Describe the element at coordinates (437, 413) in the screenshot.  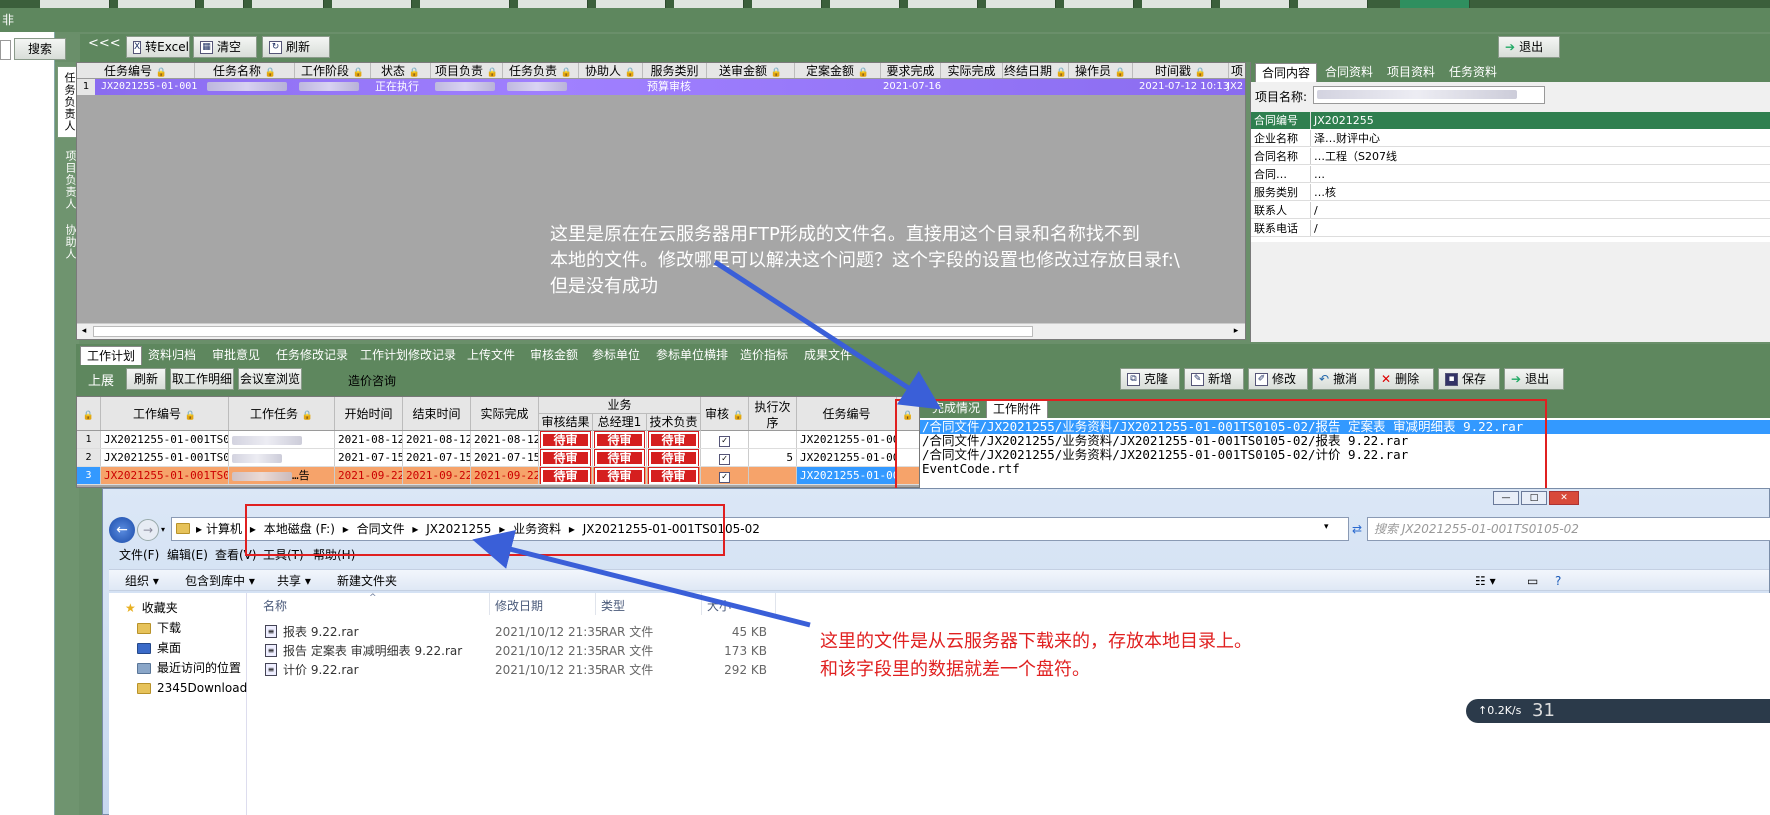
I see `col-header: 结束时间` at that location.